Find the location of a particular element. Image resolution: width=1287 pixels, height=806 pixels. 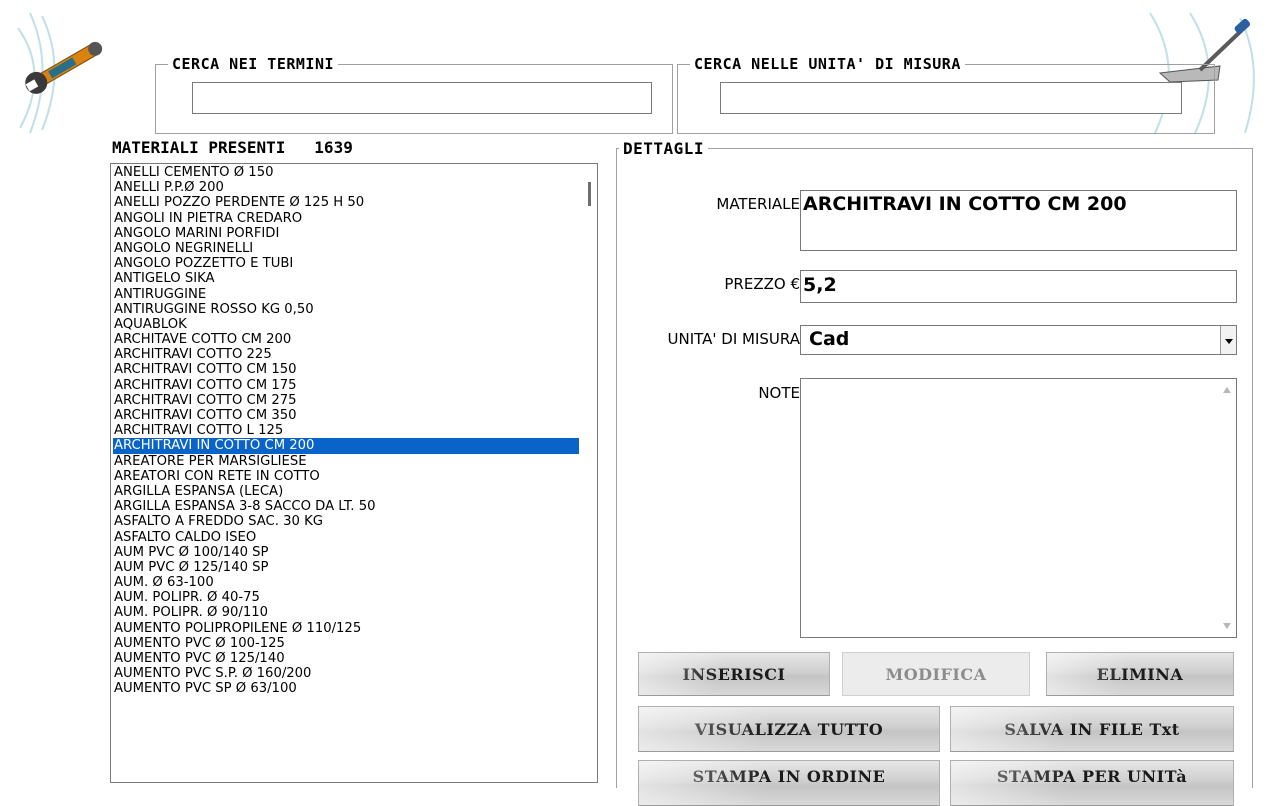

list-item: AUM PVC Ø 125/140 SP is located at coordinates (346, 567).